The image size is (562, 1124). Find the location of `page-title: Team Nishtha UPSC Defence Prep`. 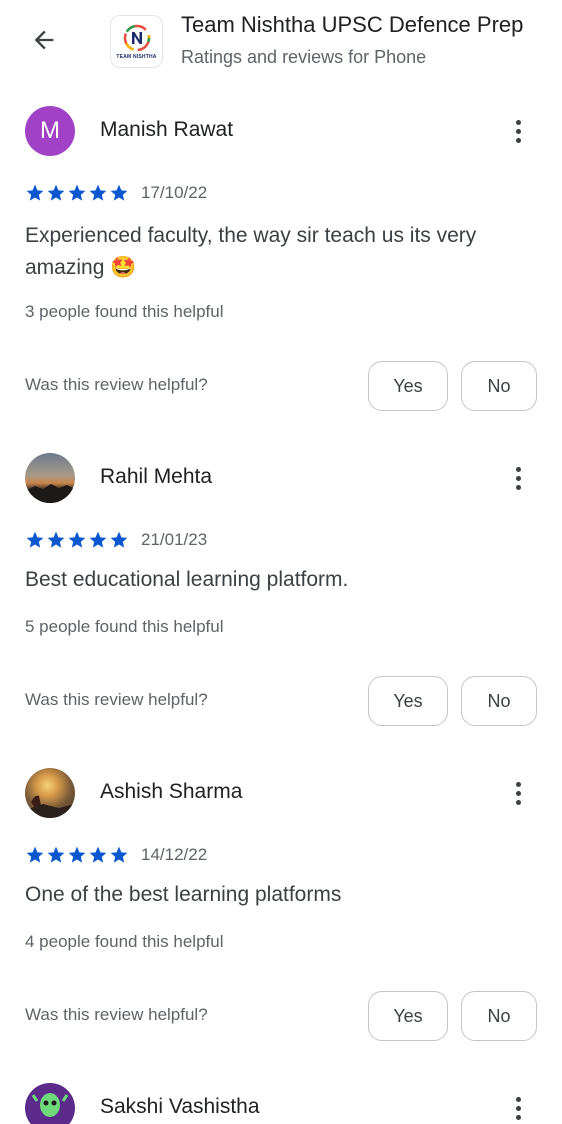

page-title: Team Nishtha UPSC Defence Prep is located at coordinates (352, 24).